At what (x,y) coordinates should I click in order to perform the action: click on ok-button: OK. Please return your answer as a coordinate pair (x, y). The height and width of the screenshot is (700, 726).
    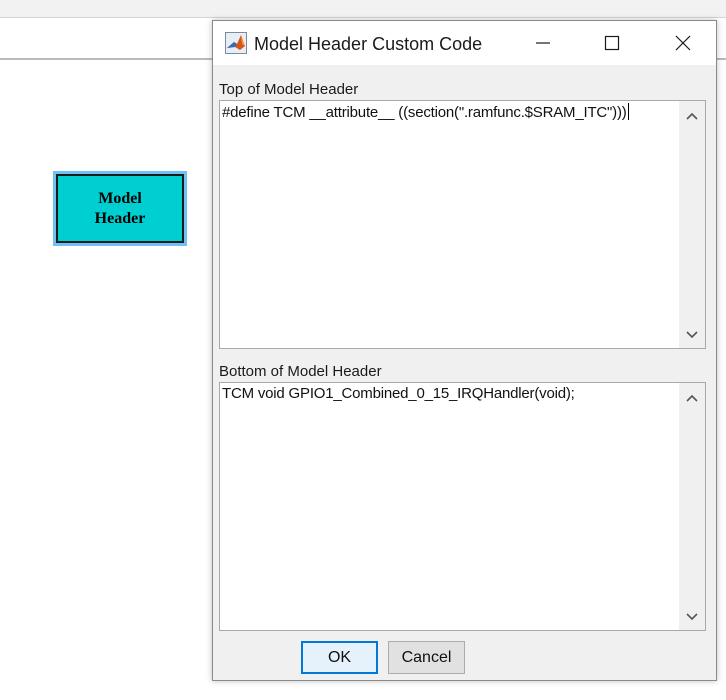
    Looking at the image, I should click on (339, 657).